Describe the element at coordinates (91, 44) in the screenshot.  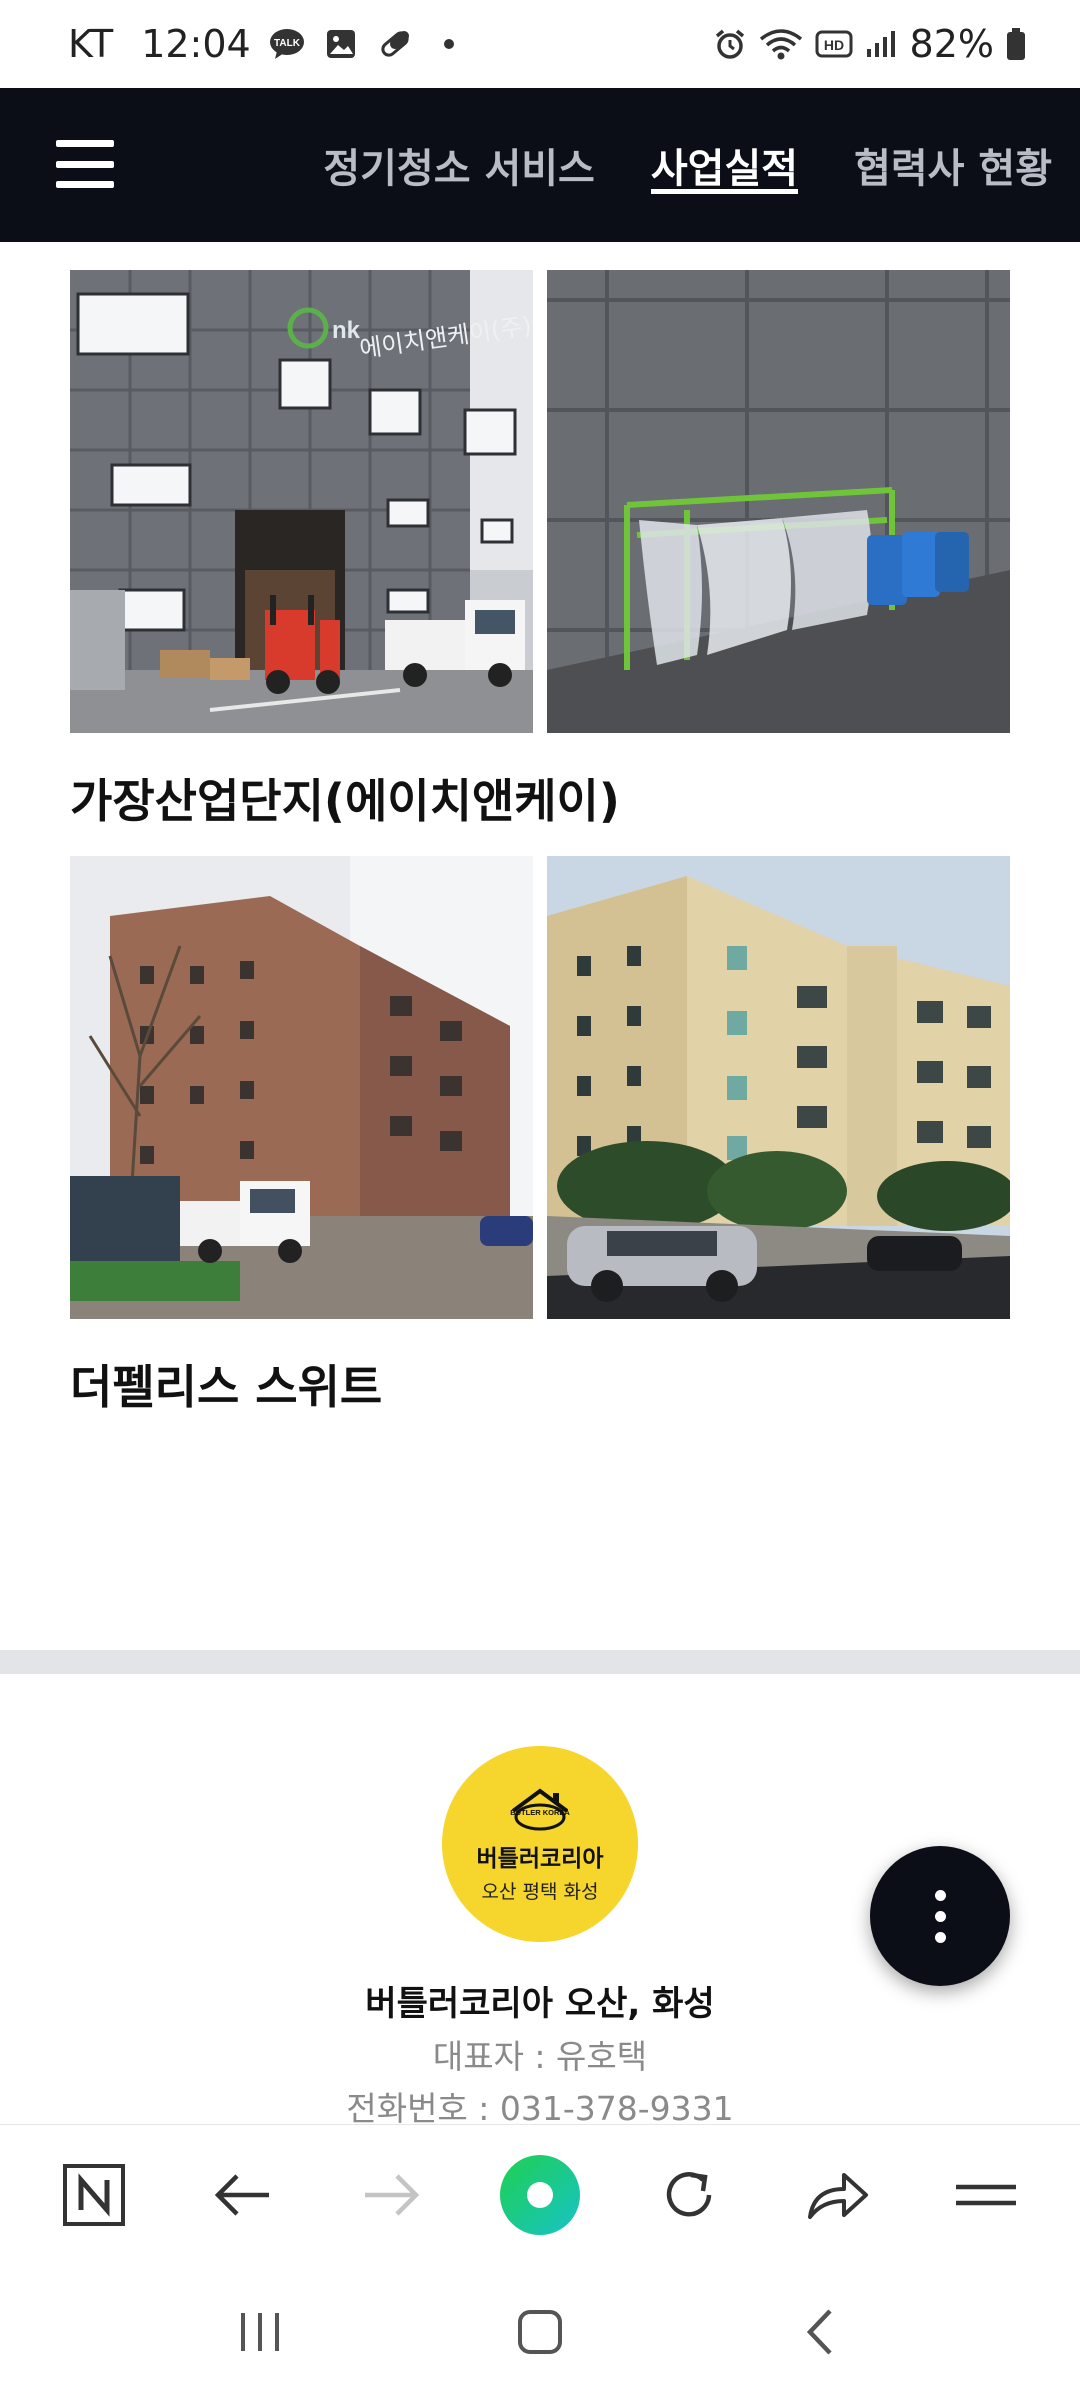
I see `carrier-label: KT` at that location.